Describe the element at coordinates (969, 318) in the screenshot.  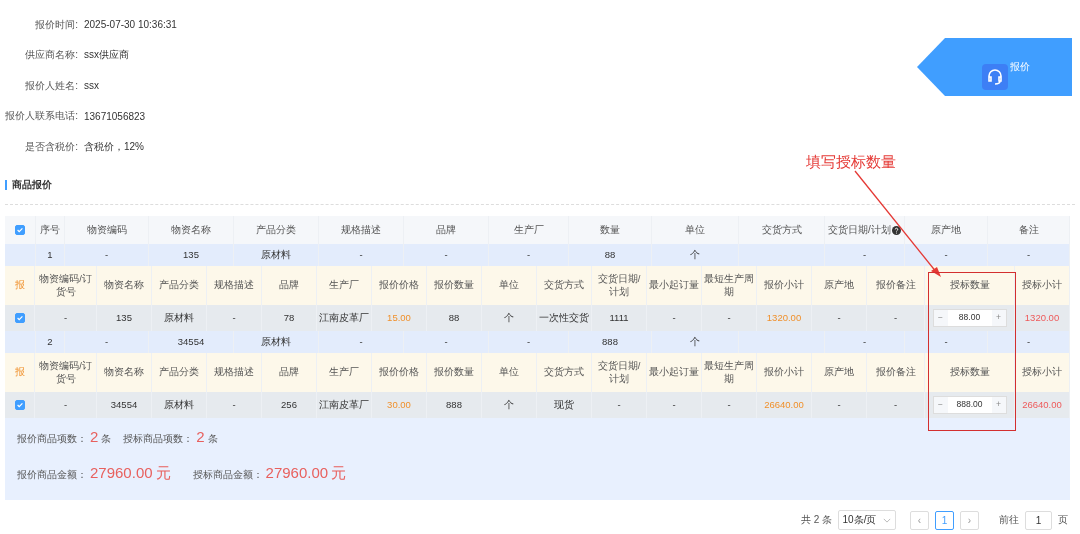
I see `quantity-stepper: − 88.00 +` at that location.